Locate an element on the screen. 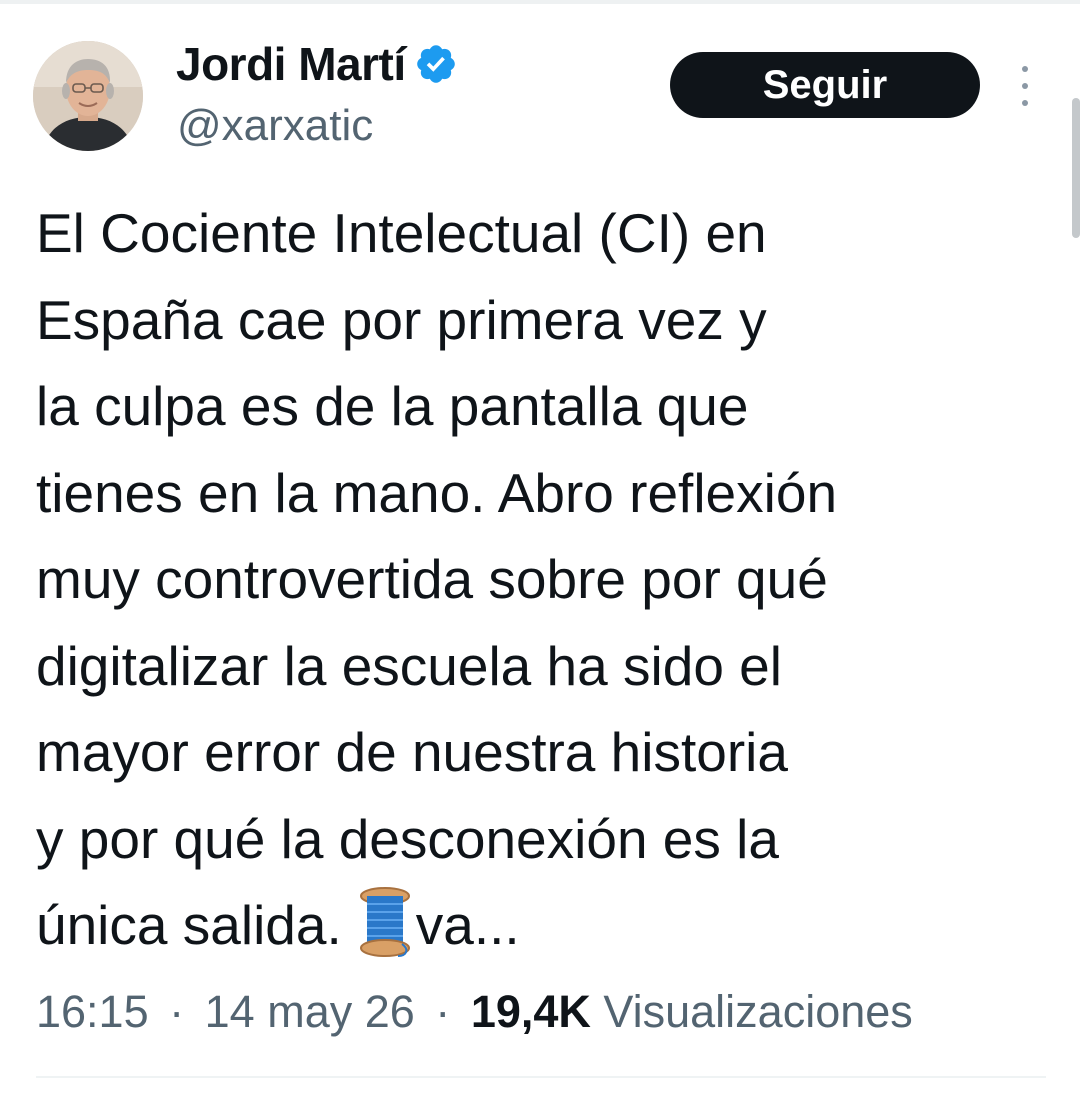 The height and width of the screenshot is (1100, 1080). tweet-line: tienes en la mano. Abro reflexión is located at coordinates (437, 492).